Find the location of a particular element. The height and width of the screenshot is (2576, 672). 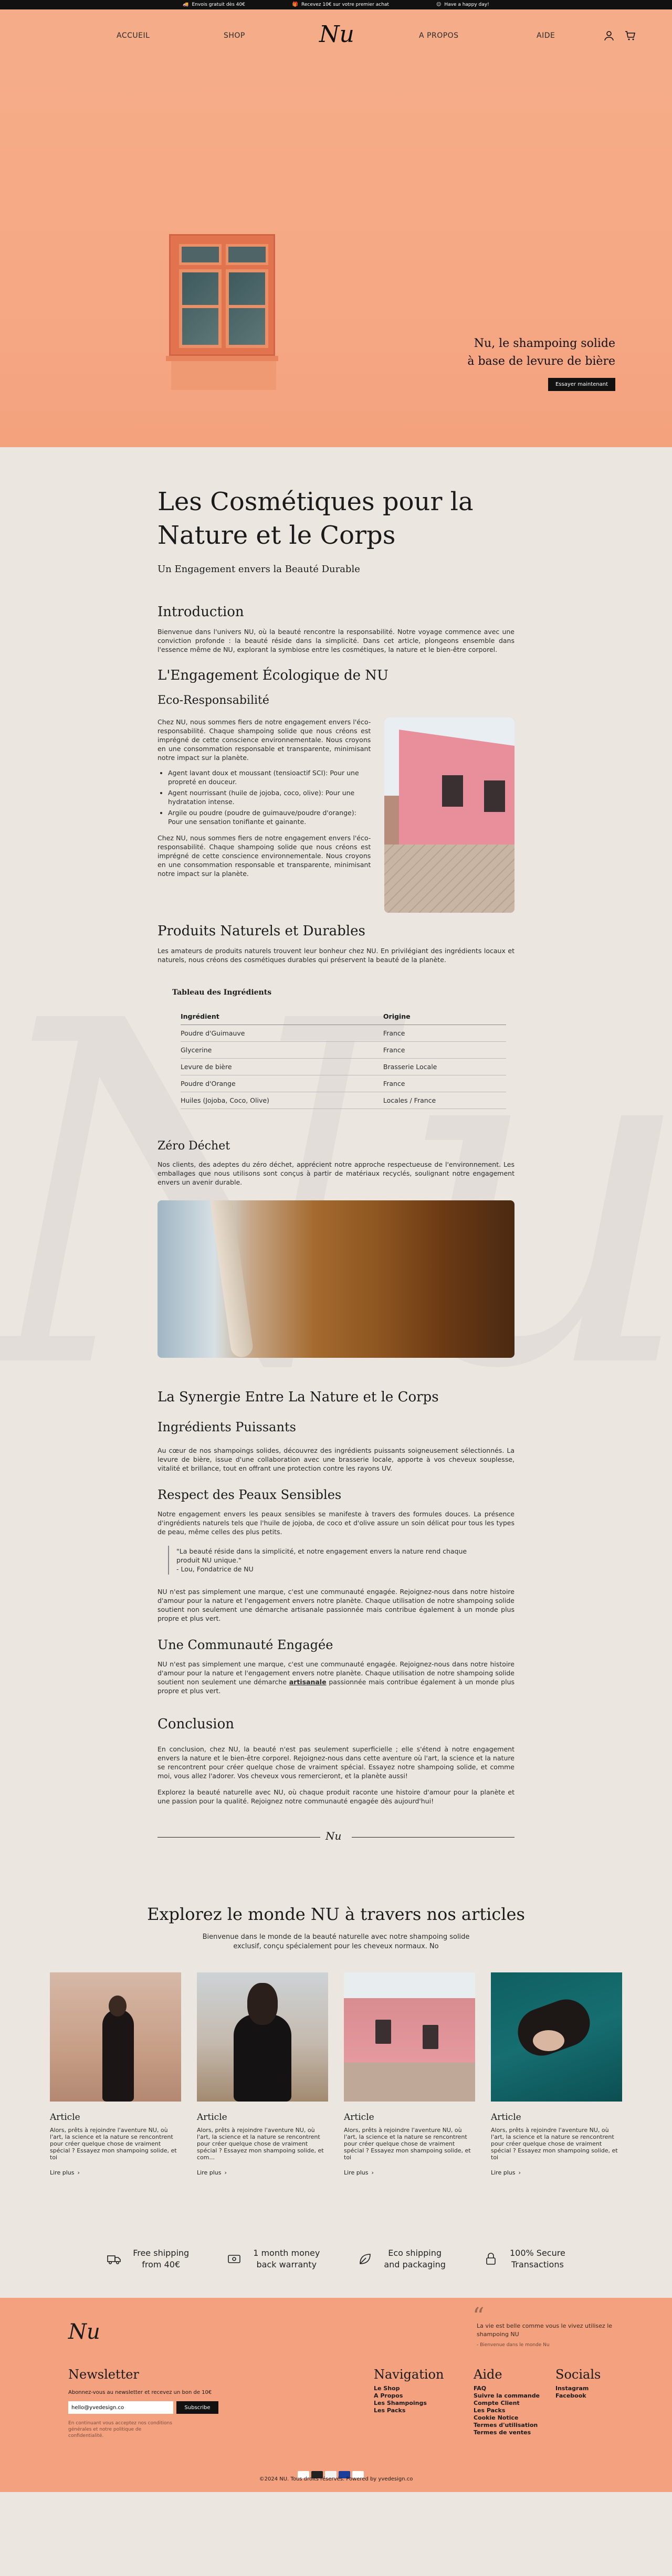

hero-cta-button: Essayer maintenant is located at coordinates (581, 384).